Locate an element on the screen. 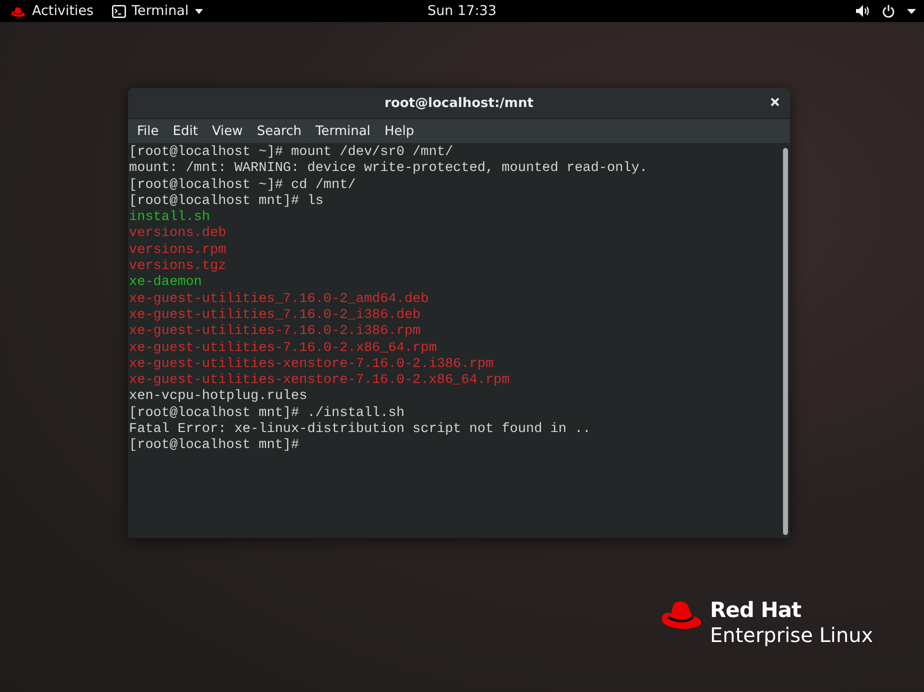 Image resolution: width=924 pixels, height=692 pixels. terminal-line: mount: /mnt: WARNING: device write-protected, mounted read-only. is located at coordinates (388, 169).